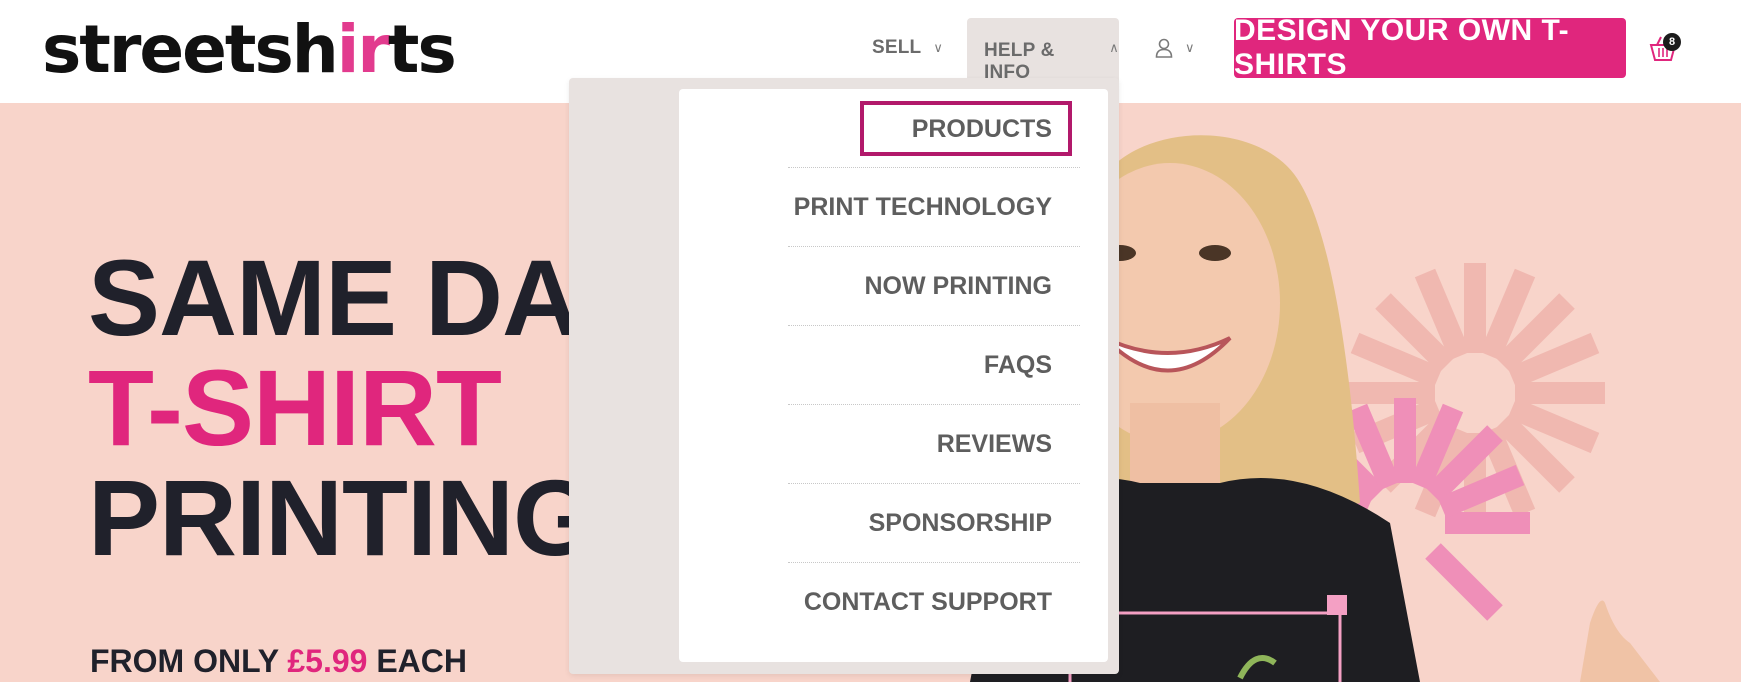 This screenshot has height=682, width=1741. Describe the element at coordinates (922, 206) in the screenshot. I see `menu-item-label: PRINT TECHNOLOGY` at that location.